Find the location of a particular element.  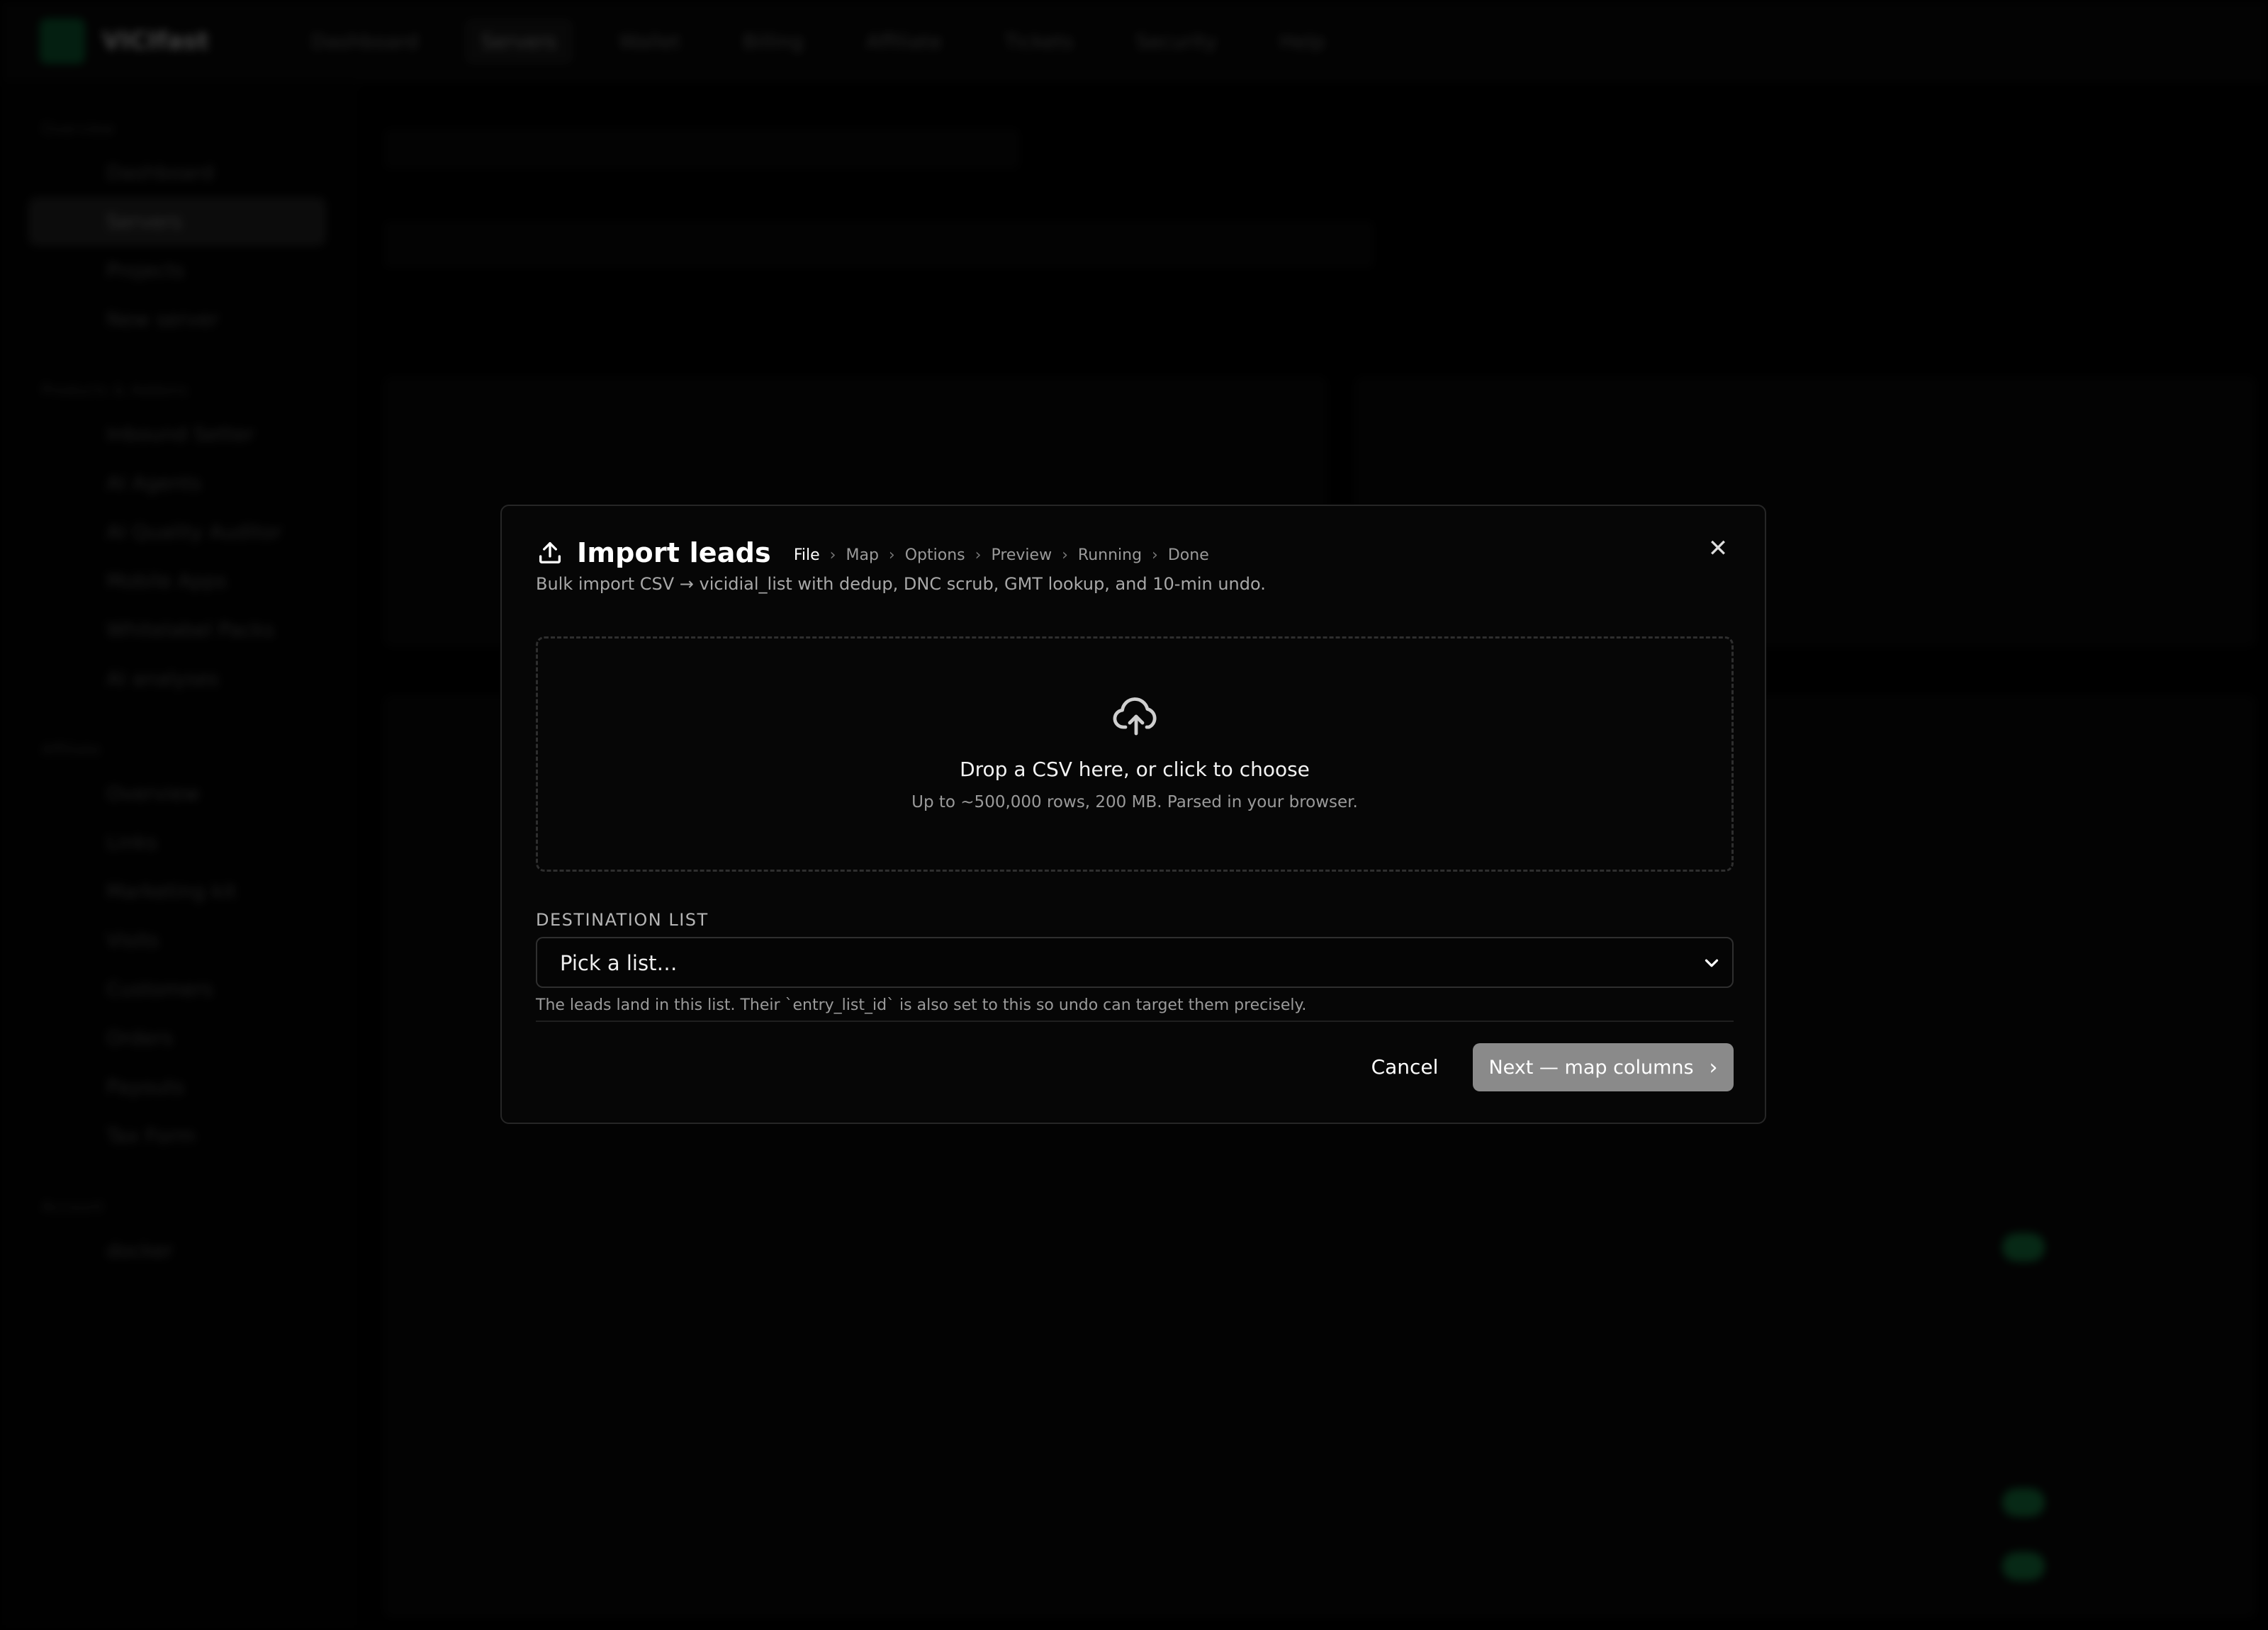

step-map: Map is located at coordinates (862, 555).